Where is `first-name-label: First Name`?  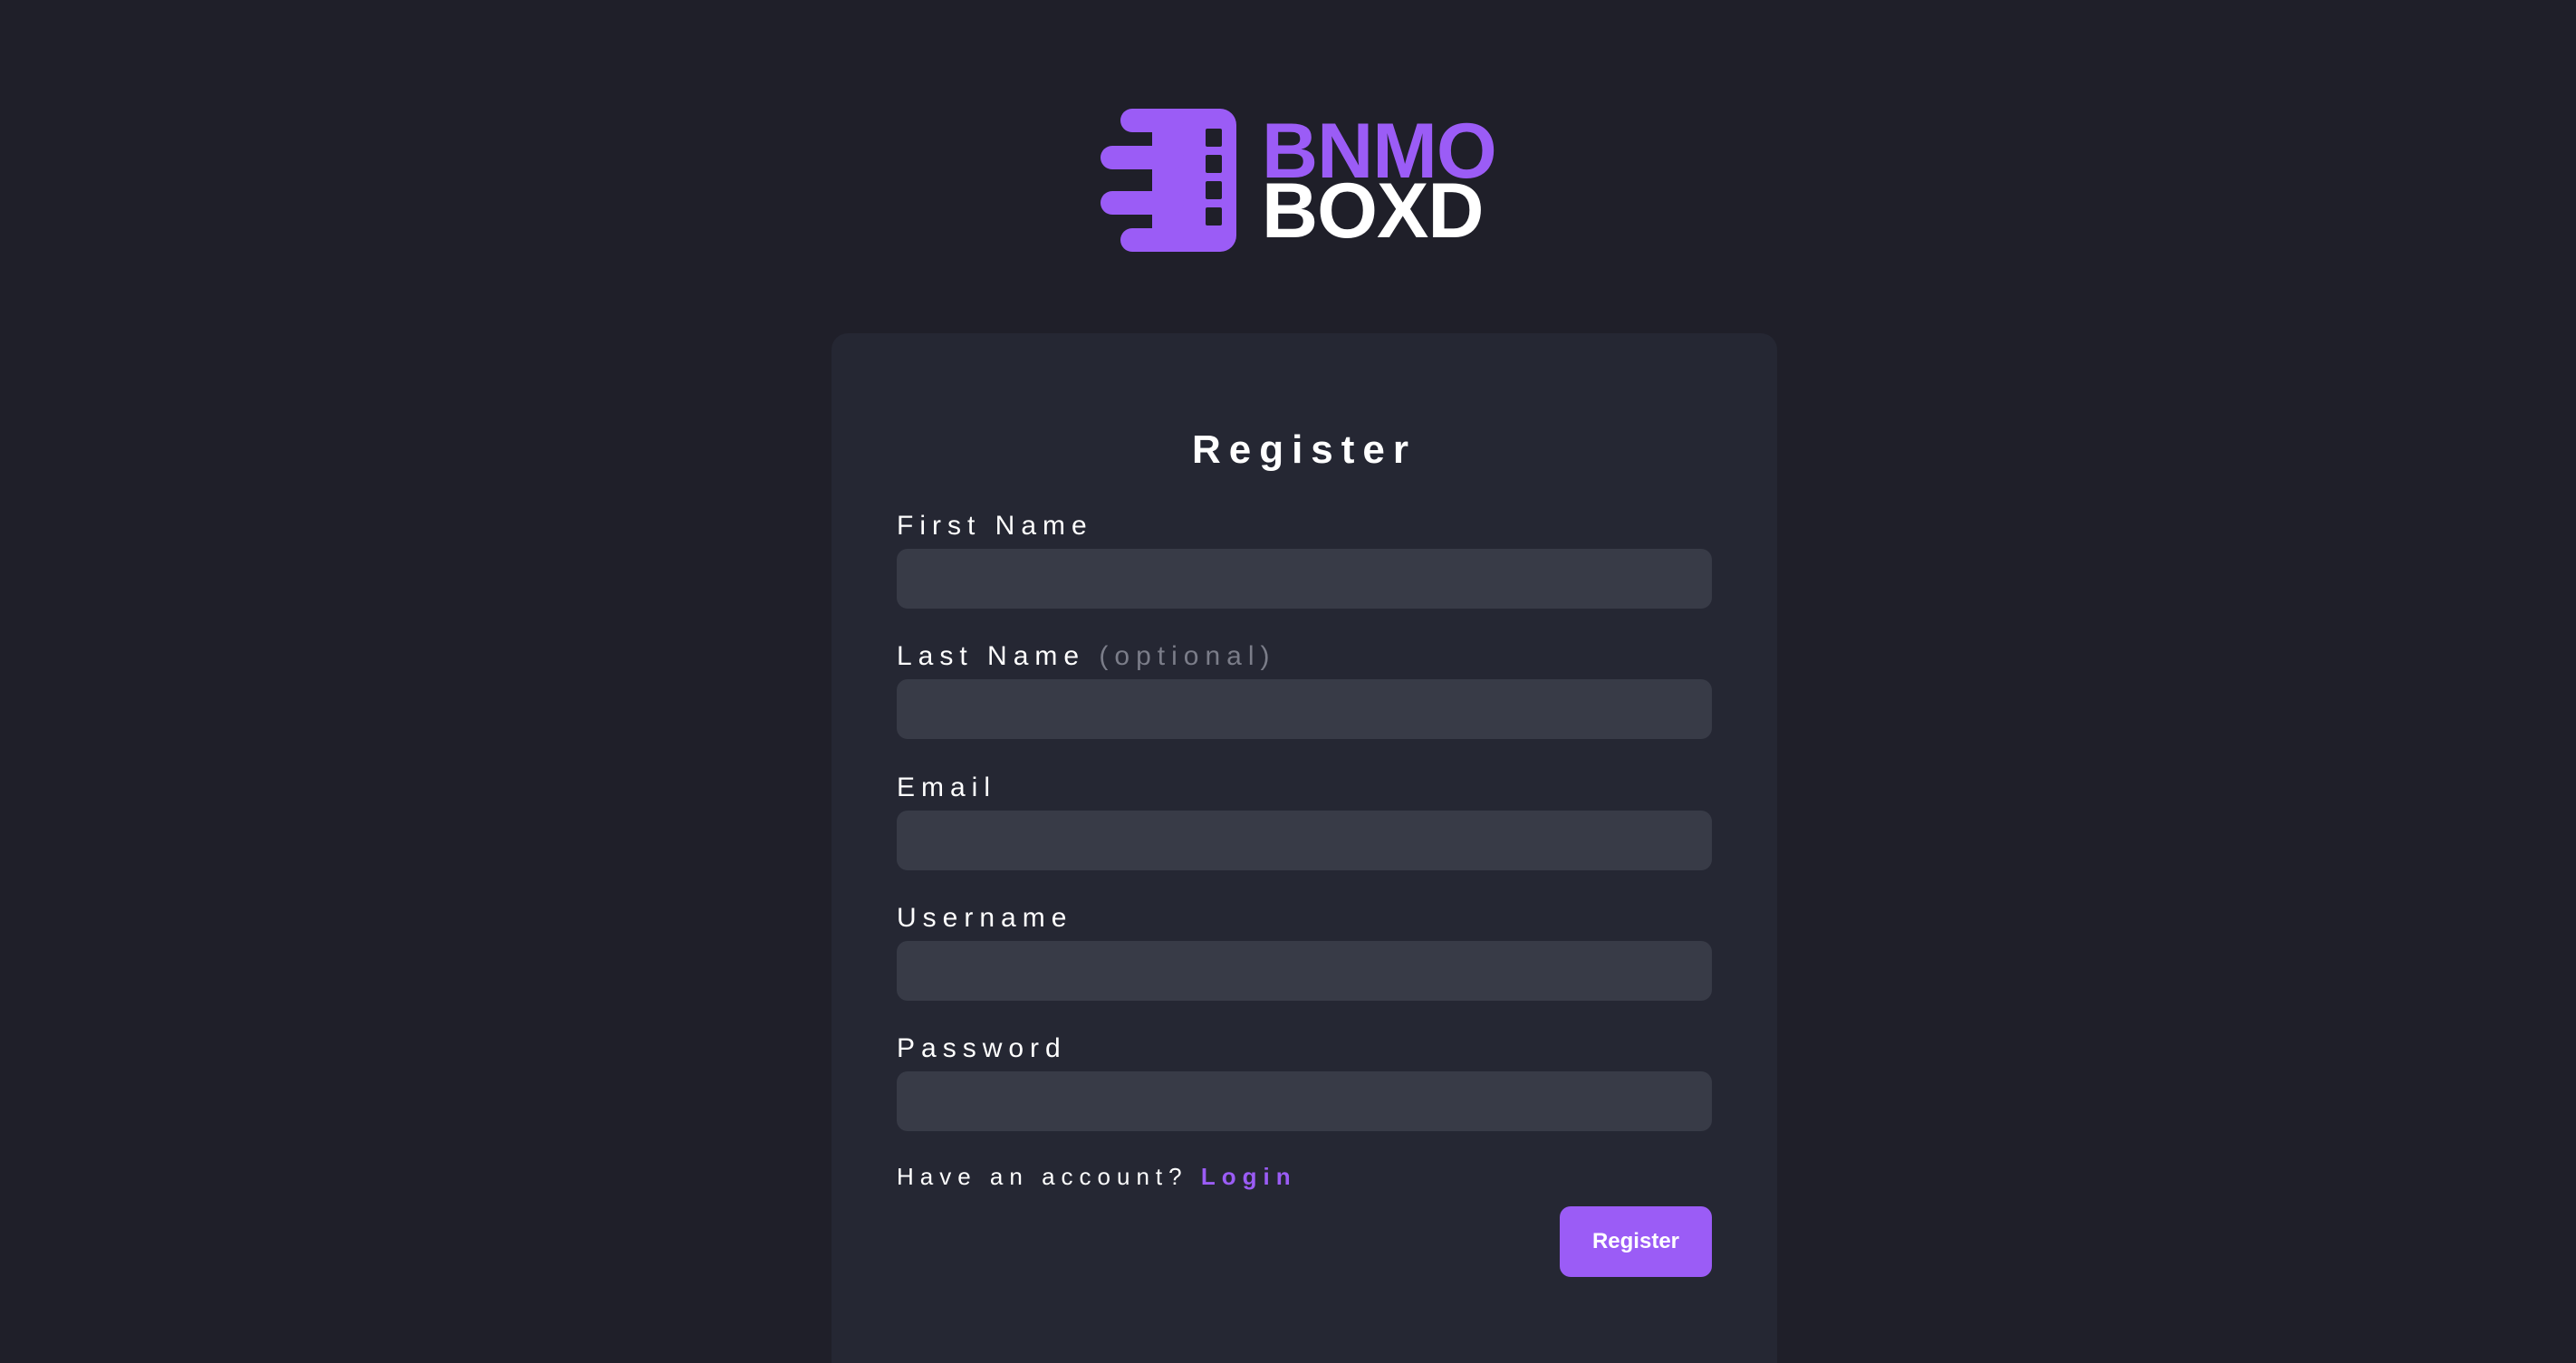
first-name-label: First Name is located at coordinates (995, 526).